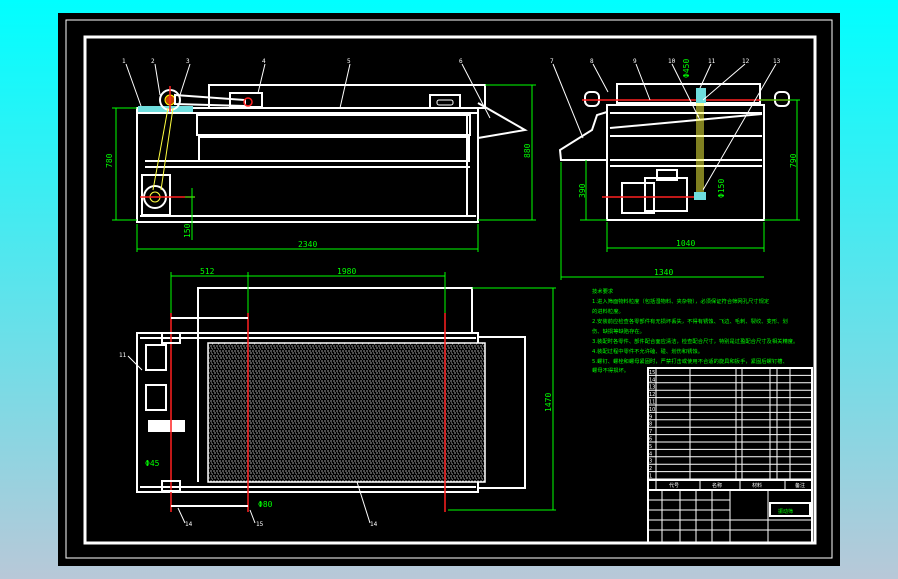 Image resolution: width=898 pixels, height=579 pixels. Describe the element at coordinates (650, 469) in the screenshot. I see `table-row-number: 2` at that location.